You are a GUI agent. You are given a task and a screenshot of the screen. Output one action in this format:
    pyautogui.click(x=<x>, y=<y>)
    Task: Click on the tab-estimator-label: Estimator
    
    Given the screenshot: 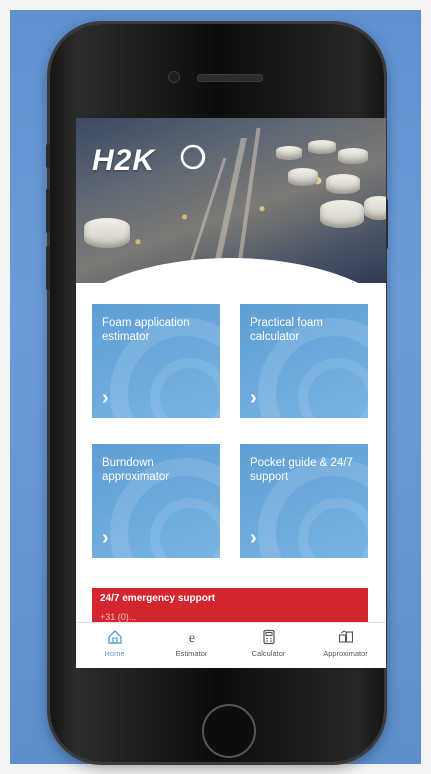 What is the action you would take?
    pyautogui.click(x=191, y=653)
    